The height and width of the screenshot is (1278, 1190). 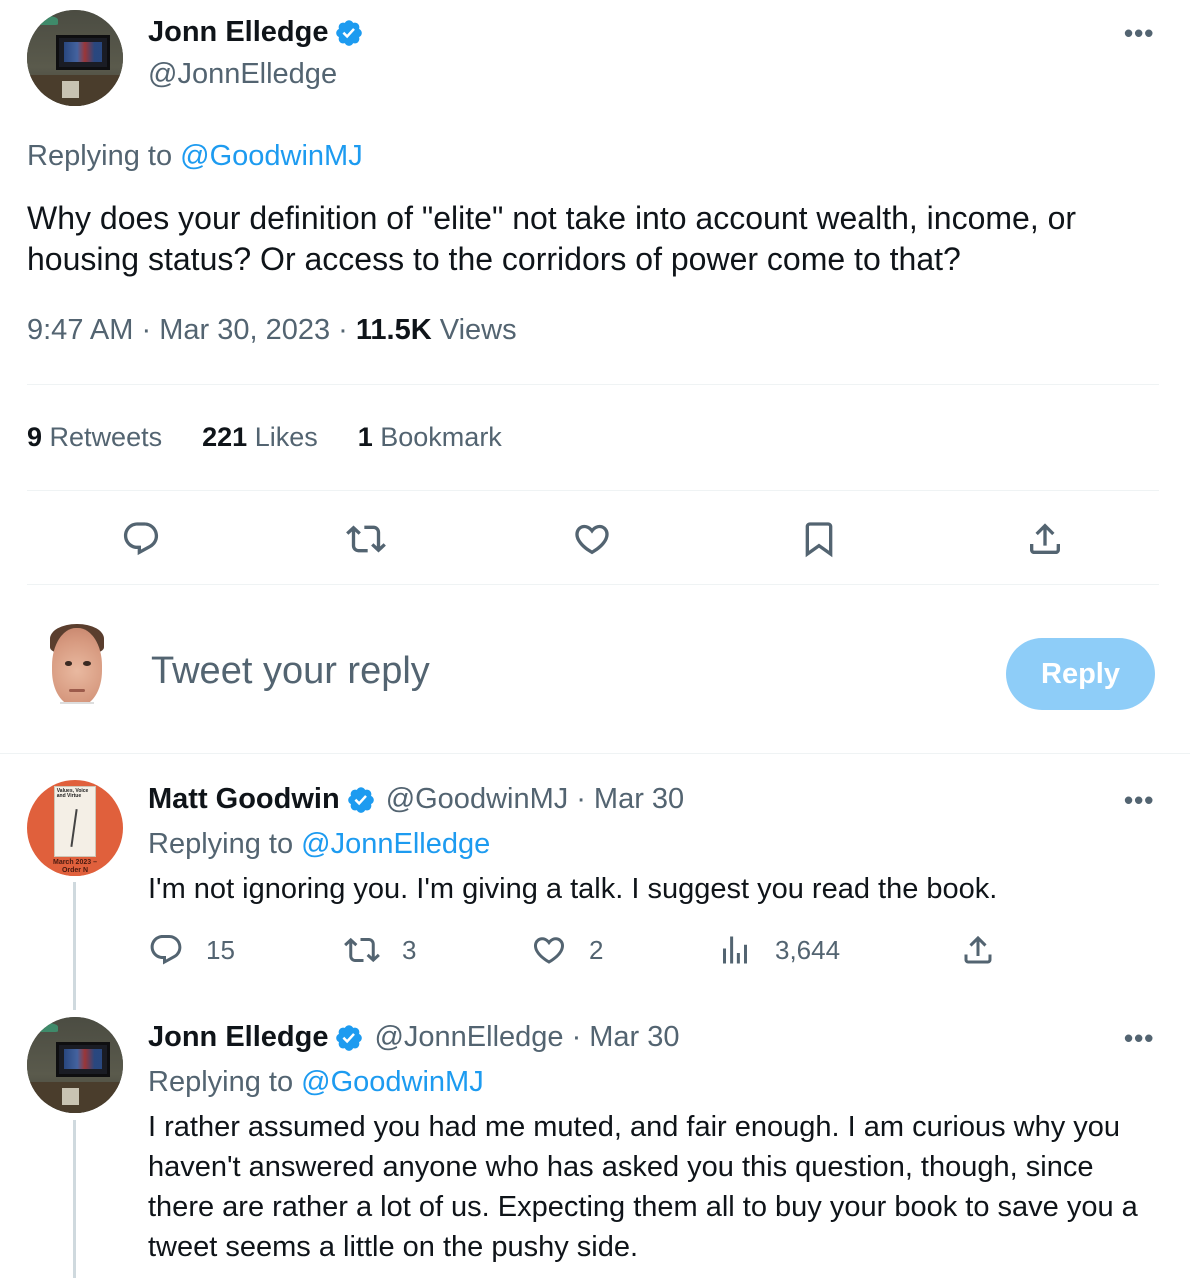 I want to click on replying-to: Replying to @GoodwinMJ, so click(x=195, y=156).